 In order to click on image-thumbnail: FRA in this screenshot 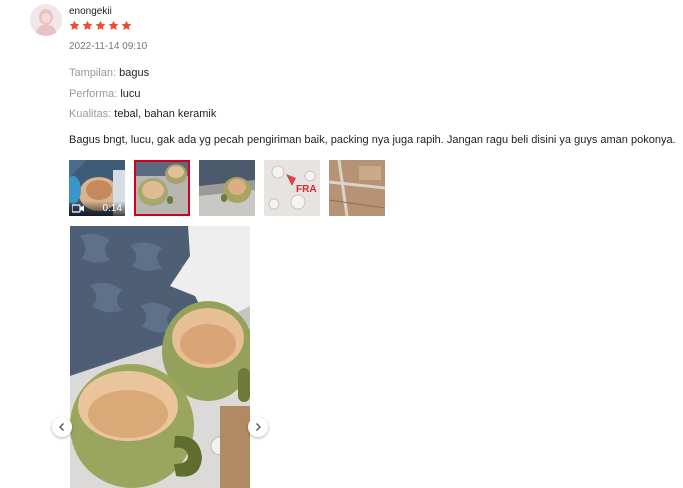, I will do `click(292, 188)`.